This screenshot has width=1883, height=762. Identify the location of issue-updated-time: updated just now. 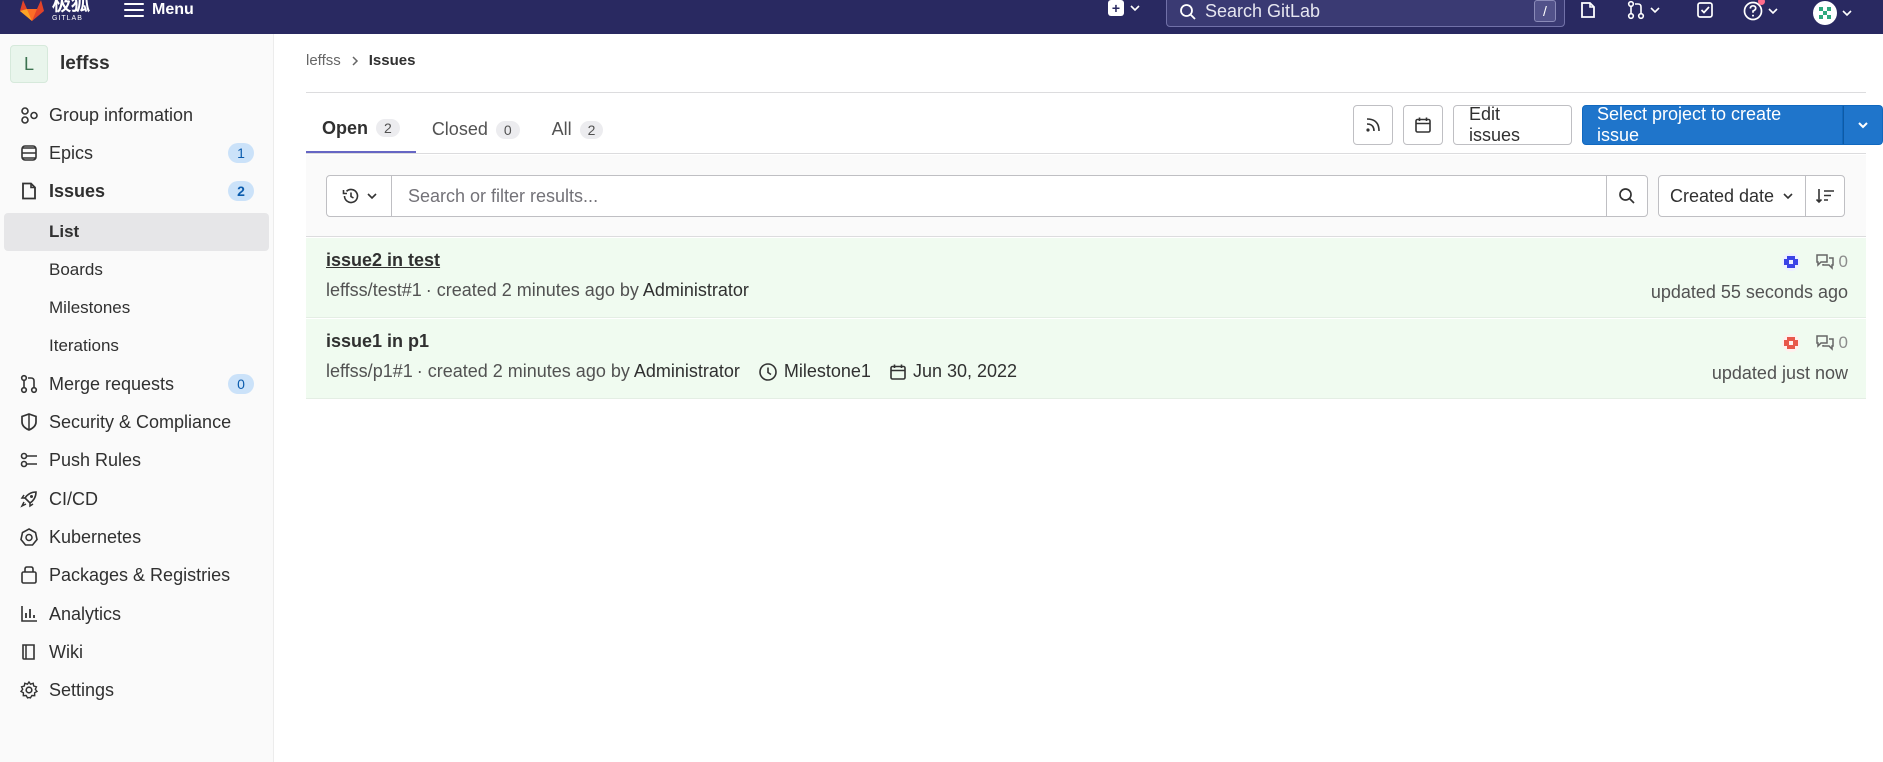
(1779, 373).